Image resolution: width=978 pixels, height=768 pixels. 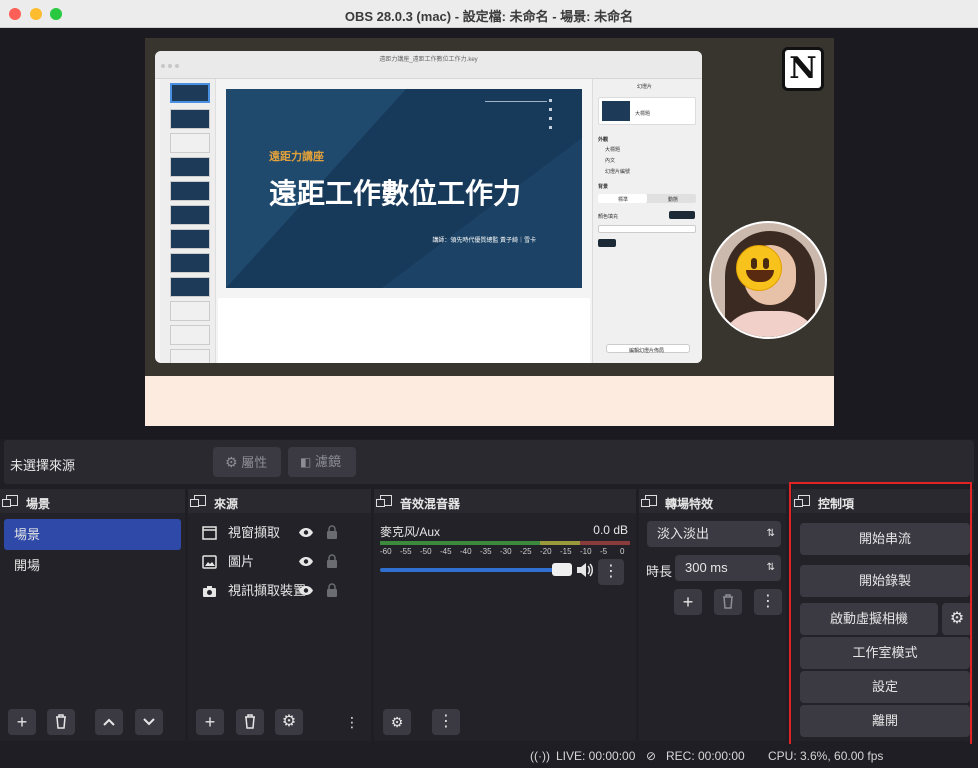 I want to click on mixer-channel-menu-button: ⋮, so click(x=611, y=572).